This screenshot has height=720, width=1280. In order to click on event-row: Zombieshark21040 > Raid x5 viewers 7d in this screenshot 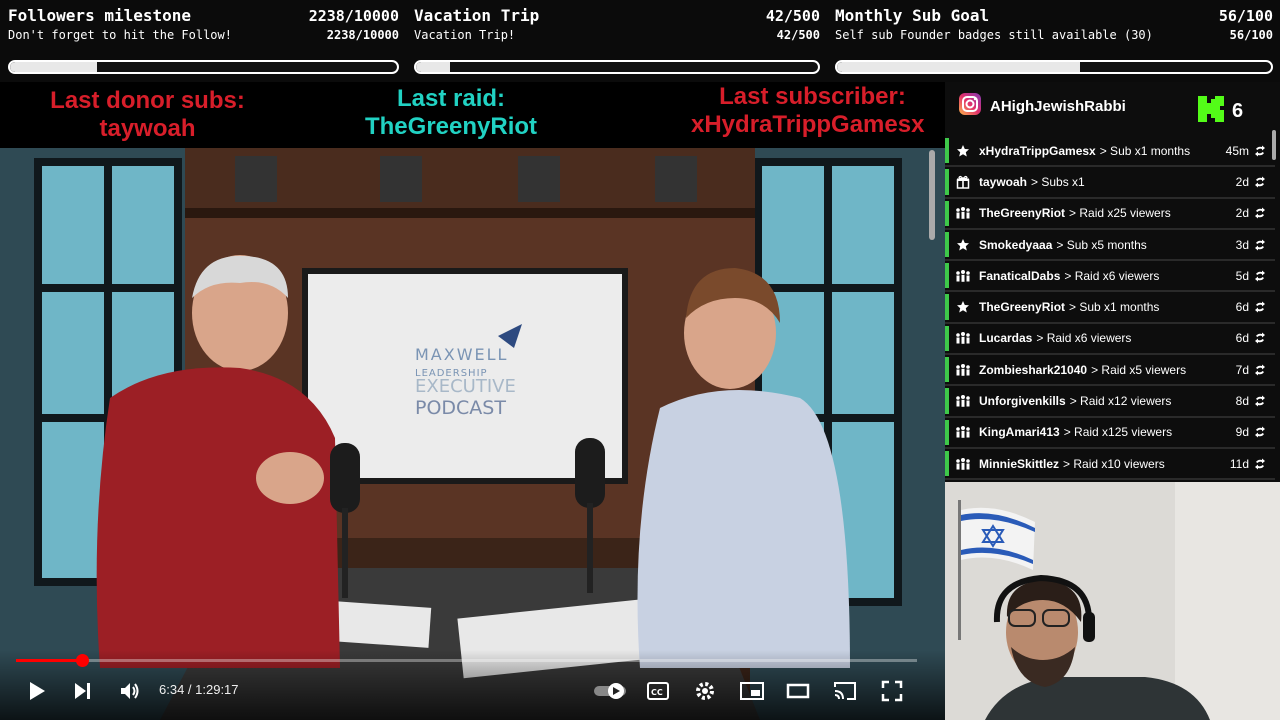, I will do `click(1110, 371)`.